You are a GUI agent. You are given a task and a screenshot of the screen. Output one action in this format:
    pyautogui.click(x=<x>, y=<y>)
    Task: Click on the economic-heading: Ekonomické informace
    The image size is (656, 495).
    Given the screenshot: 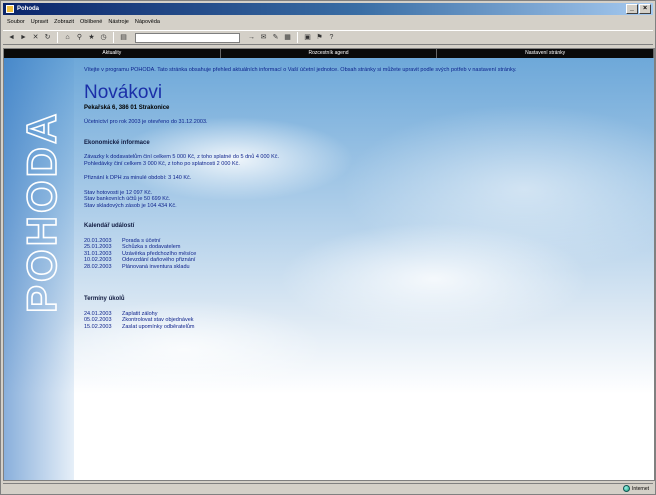 What is the action you would take?
    pyautogui.click(x=117, y=142)
    